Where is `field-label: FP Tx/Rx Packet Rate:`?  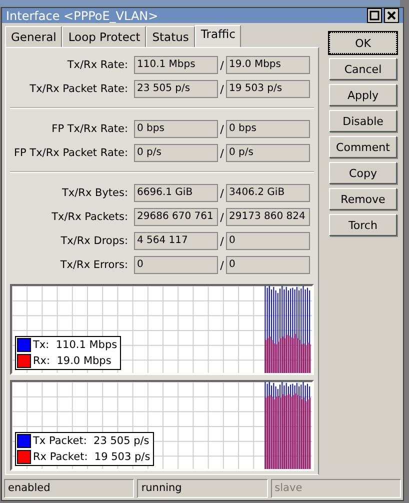
field-label: FP Tx/Rx Packet Rate: is located at coordinates (70, 153).